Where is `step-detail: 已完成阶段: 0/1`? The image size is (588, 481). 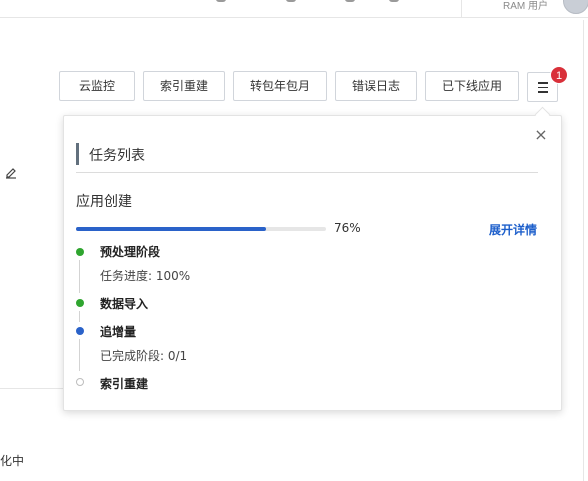
step-detail: 已完成阶段: 0/1 is located at coordinates (144, 356).